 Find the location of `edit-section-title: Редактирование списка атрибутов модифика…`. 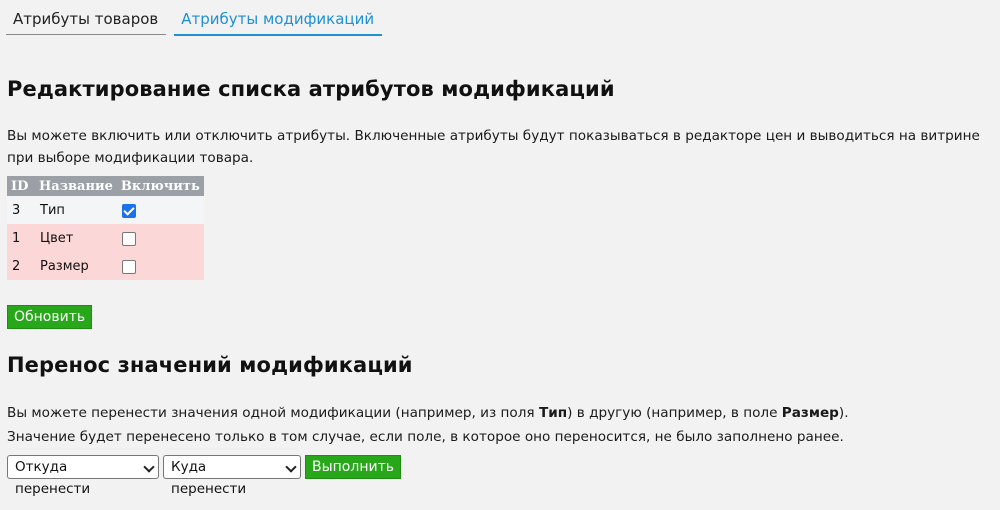

edit-section-title: Редактирование списка атрибутов модифика… is located at coordinates (311, 89).